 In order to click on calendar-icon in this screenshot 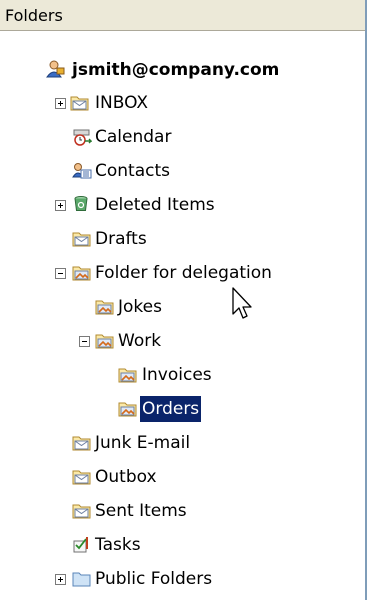, I will do `click(82, 137)`.